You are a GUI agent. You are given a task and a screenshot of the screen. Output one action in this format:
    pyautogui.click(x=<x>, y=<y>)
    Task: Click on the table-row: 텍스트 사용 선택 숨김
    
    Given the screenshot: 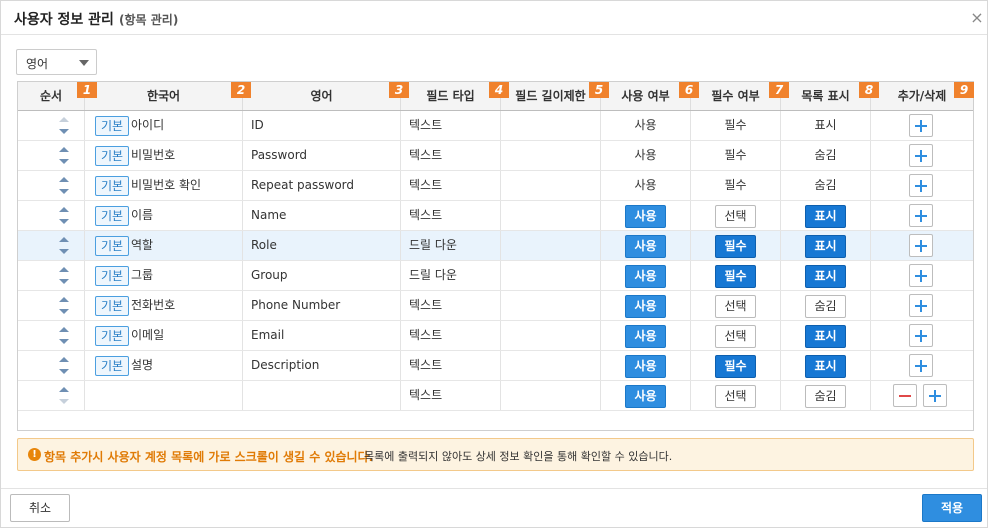 What is the action you would take?
    pyautogui.click(x=495, y=396)
    